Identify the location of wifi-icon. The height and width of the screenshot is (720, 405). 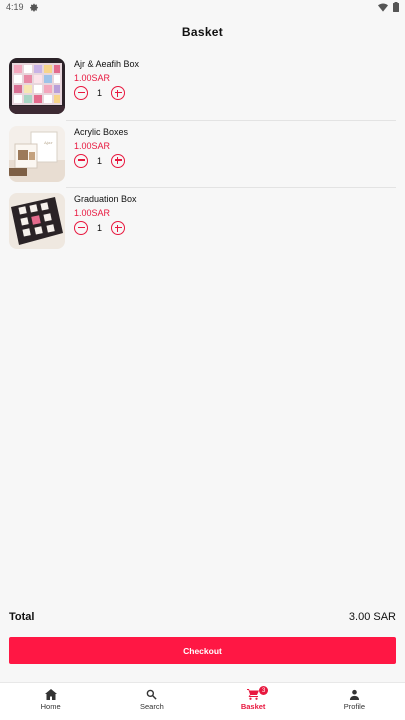
(383, 7).